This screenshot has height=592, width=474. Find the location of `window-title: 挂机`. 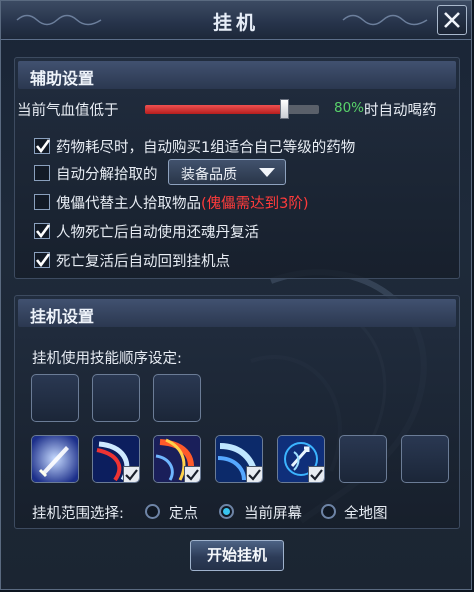

window-title: 挂机 is located at coordinates (235, 23).